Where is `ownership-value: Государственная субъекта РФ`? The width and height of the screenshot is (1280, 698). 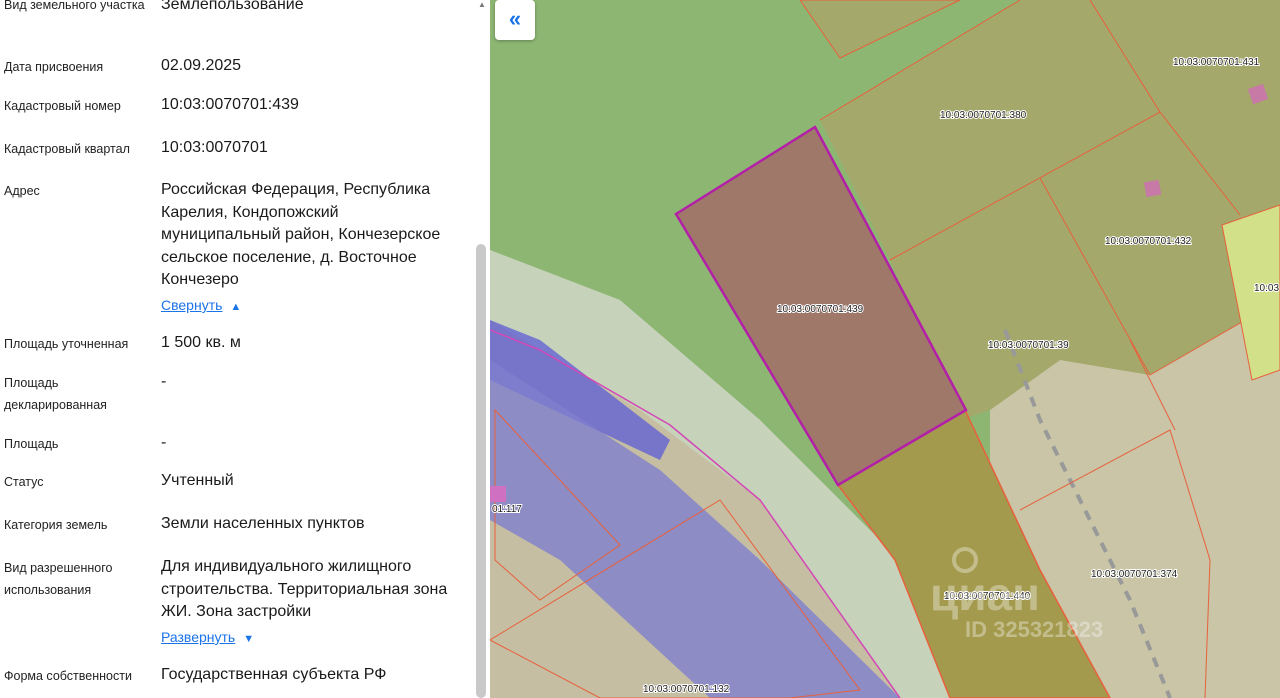 ownership-value: Государственная субъекта РФ is located at coordinates (274, 674).